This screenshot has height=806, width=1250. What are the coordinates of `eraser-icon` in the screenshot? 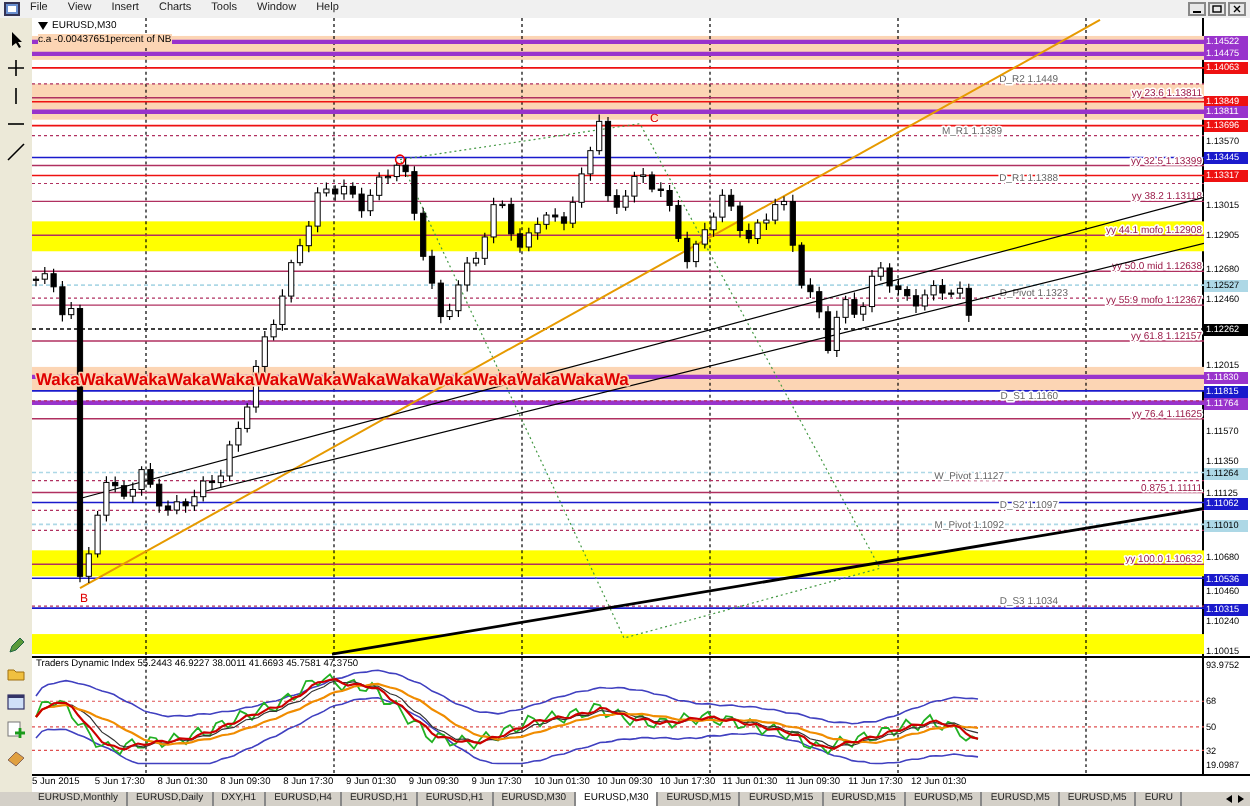 It's located at (16, 758).